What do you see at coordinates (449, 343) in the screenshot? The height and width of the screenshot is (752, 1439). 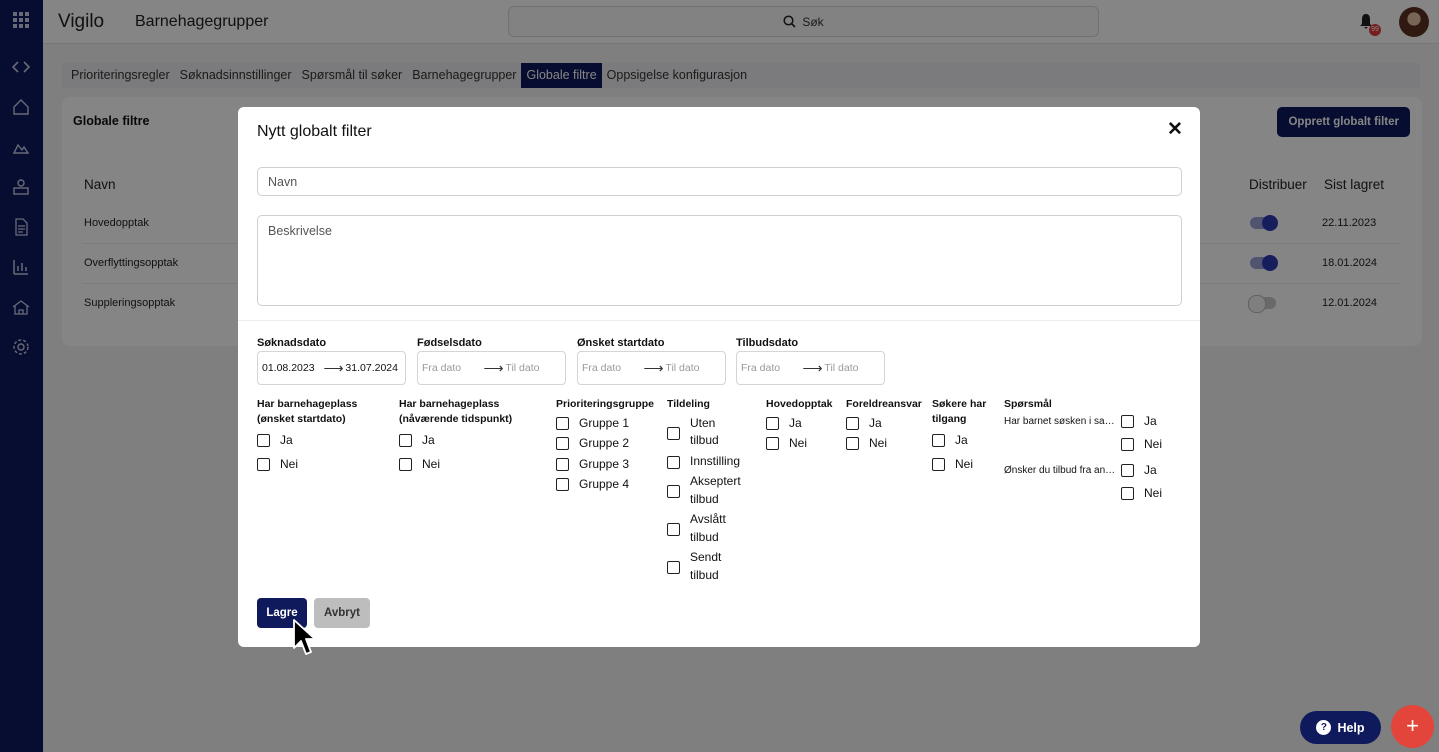 I see `date-filter-label: Fødselsdato` at bounding box center [449, 343].